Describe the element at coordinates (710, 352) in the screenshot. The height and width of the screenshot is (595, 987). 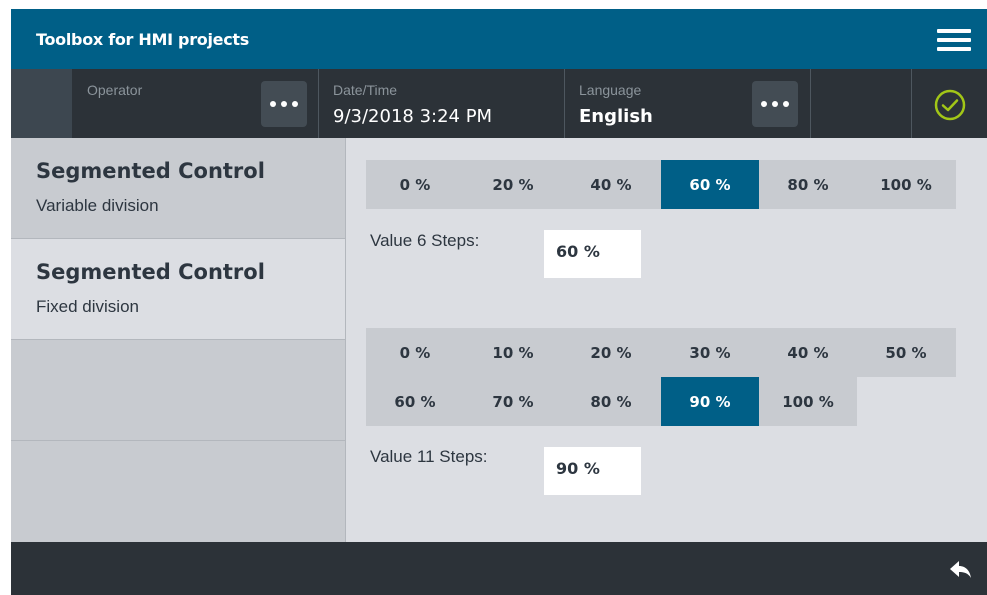
I see `segment-option: 30 %` at that location.